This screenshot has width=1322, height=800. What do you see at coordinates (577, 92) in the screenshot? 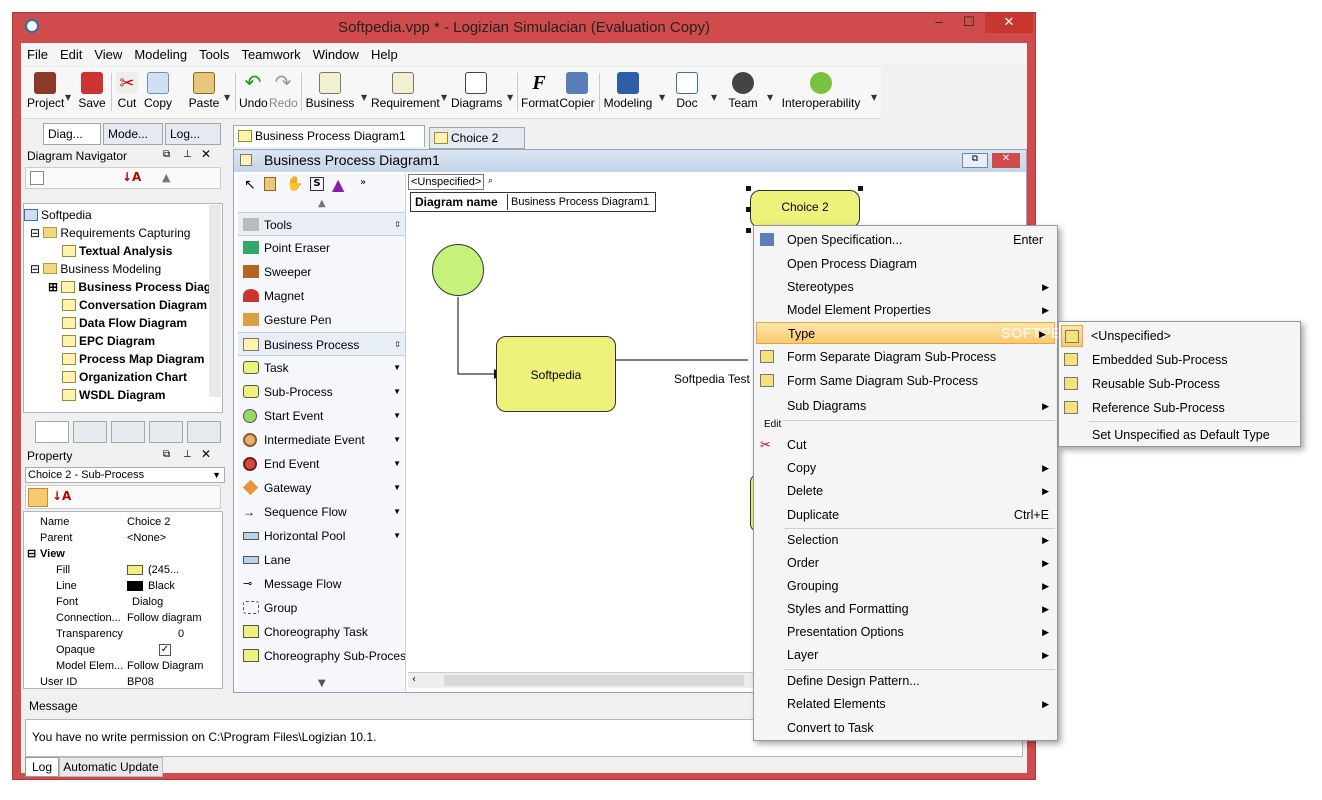
I see `copier-button: Copier` at bounding box center [577, 92].